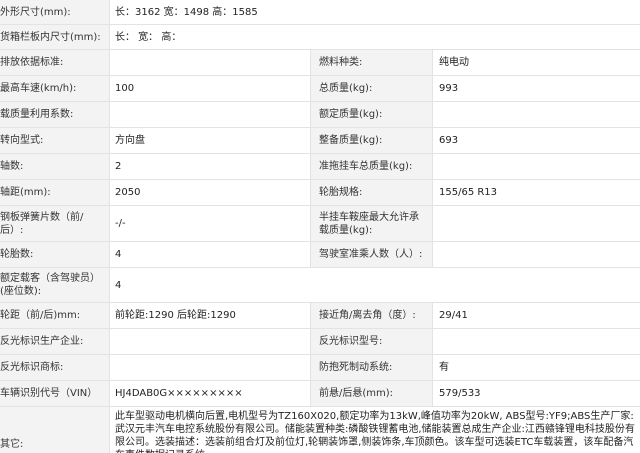  I want to click on label-overhang: 前悬/后悬(mm):, so click(372, 393).